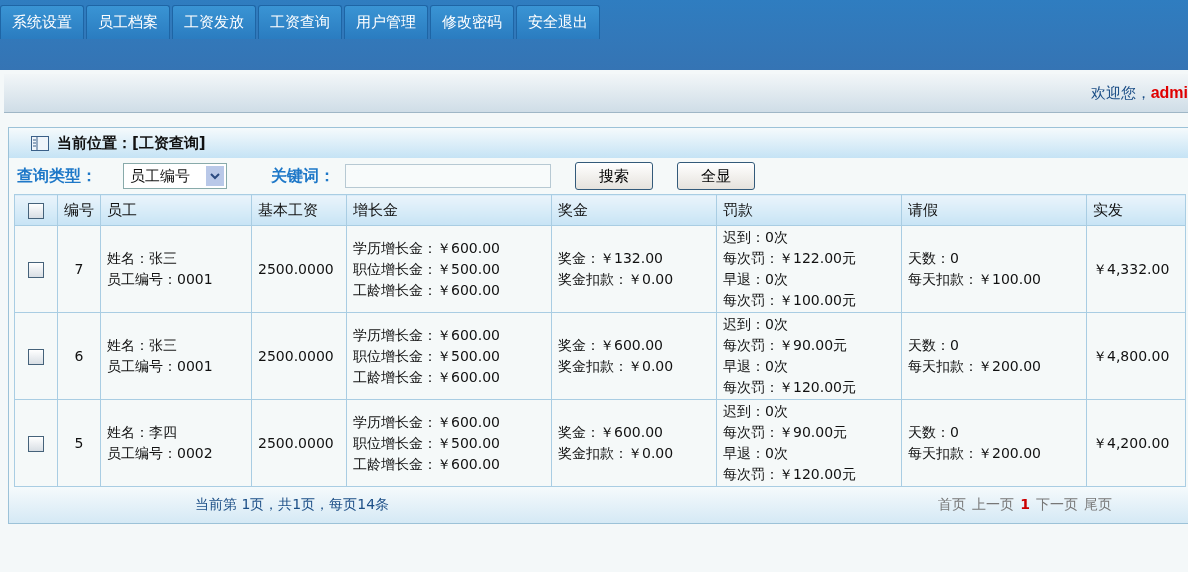 The height and width of the screenshot is (572, 1188). I want to click on welcome-text: 欢迎您，, so click(1120, 93).